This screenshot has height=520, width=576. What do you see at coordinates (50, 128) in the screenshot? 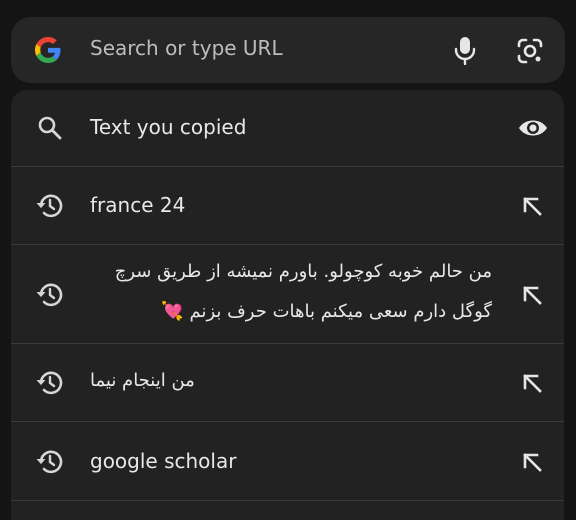
I see `search-icon` at bounding box center [50, 128].